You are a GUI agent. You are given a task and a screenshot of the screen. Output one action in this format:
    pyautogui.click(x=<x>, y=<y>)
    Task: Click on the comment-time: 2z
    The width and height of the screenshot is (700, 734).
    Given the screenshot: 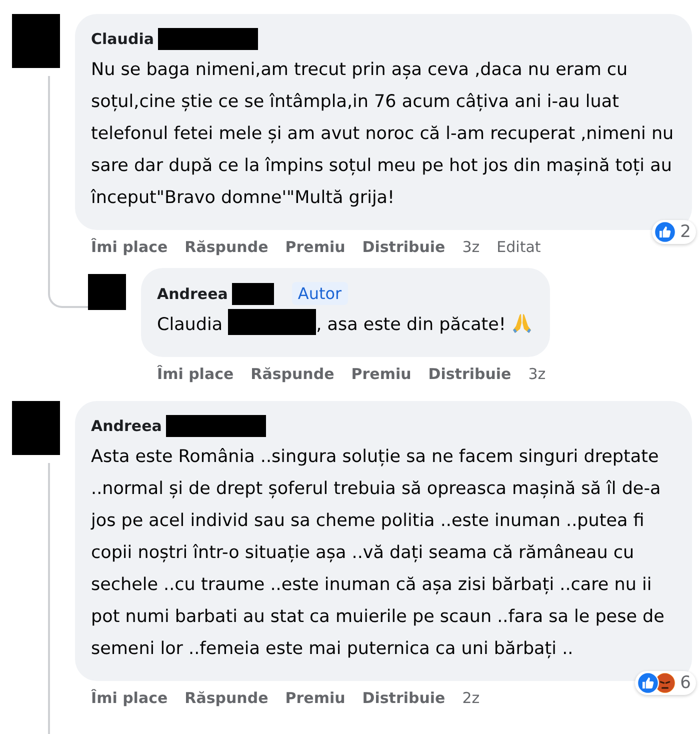 What is the action you would take?
    pyautogui.click(x=471, y=698)
    